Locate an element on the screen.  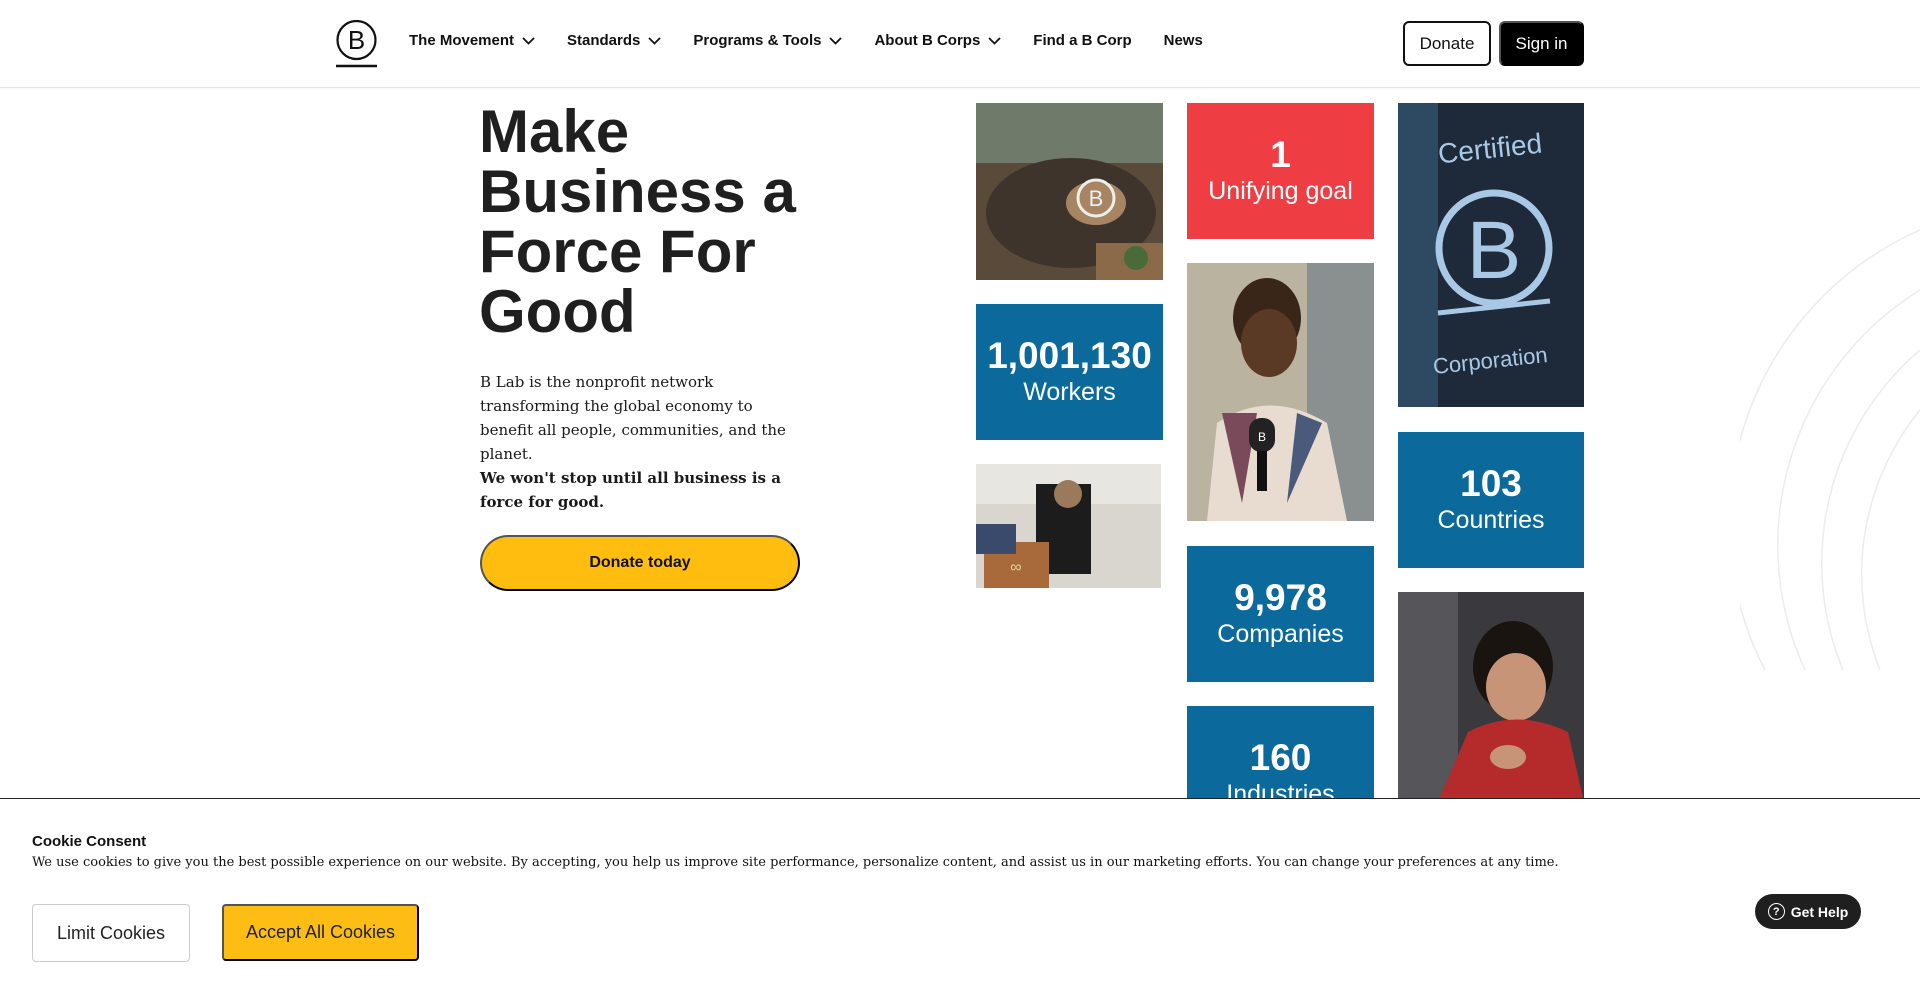
countries-label: Countries is located at coordinates (1491, 520).